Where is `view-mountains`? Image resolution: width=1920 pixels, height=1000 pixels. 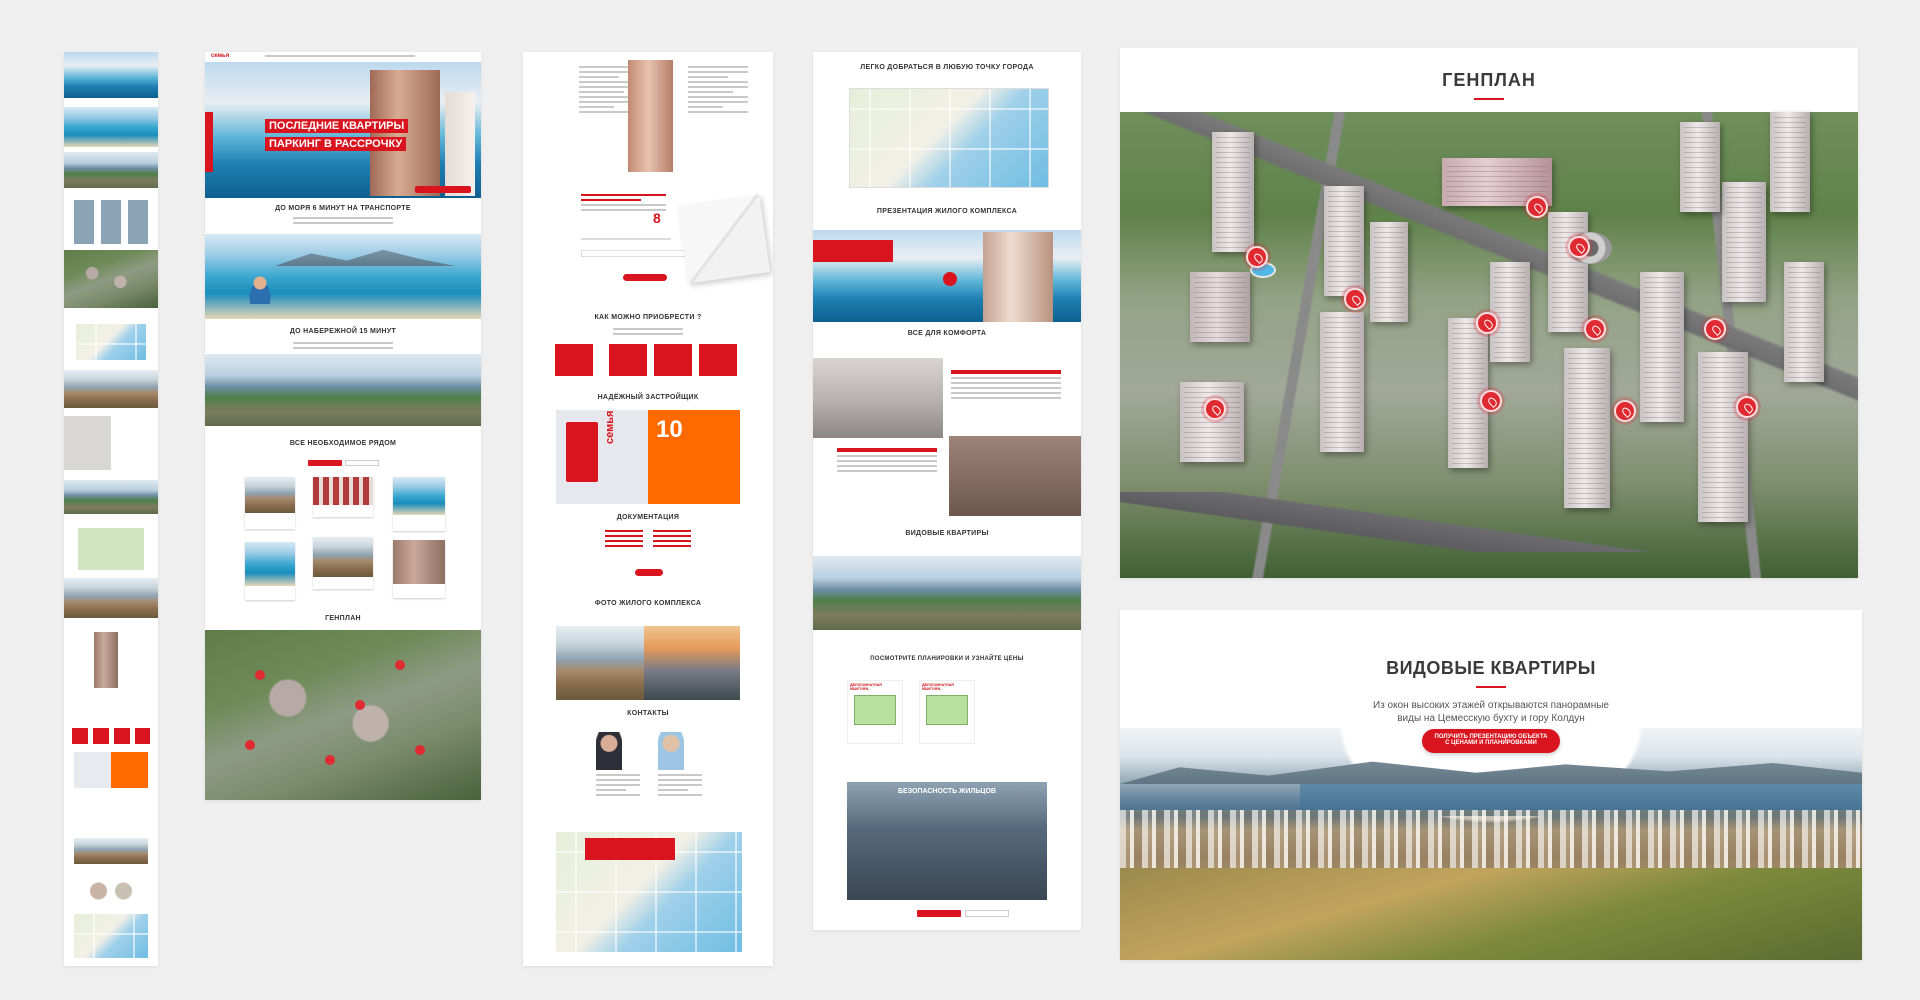 view-mountains is located at coordinates (1491, 772).